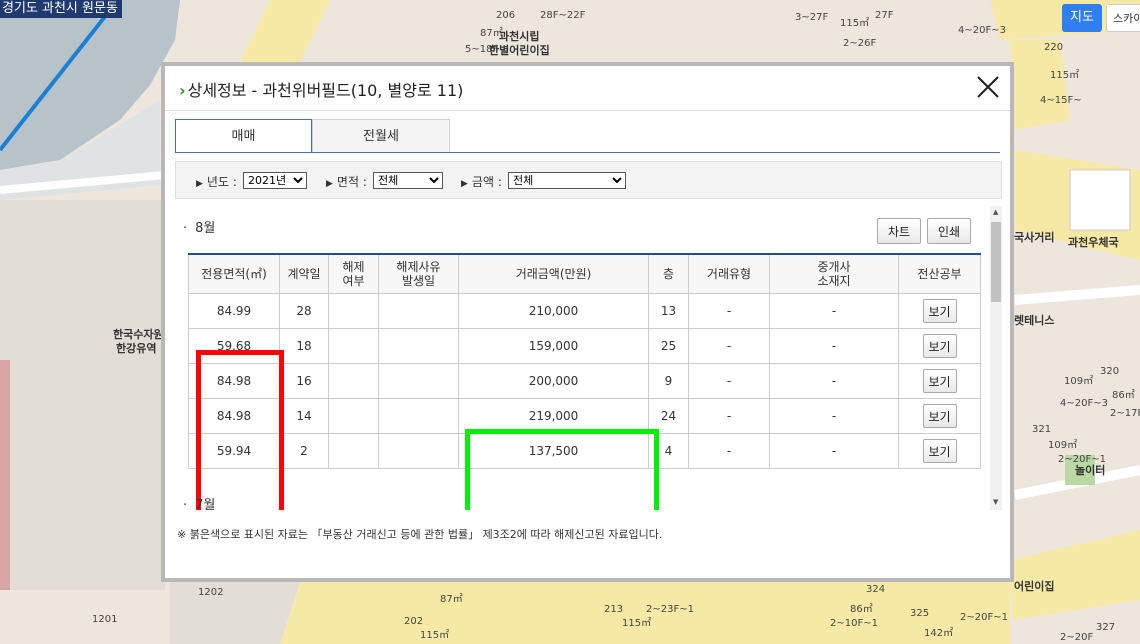 The image size is (1140, 644). I want to click on map-number: 213, so click(614, 609).